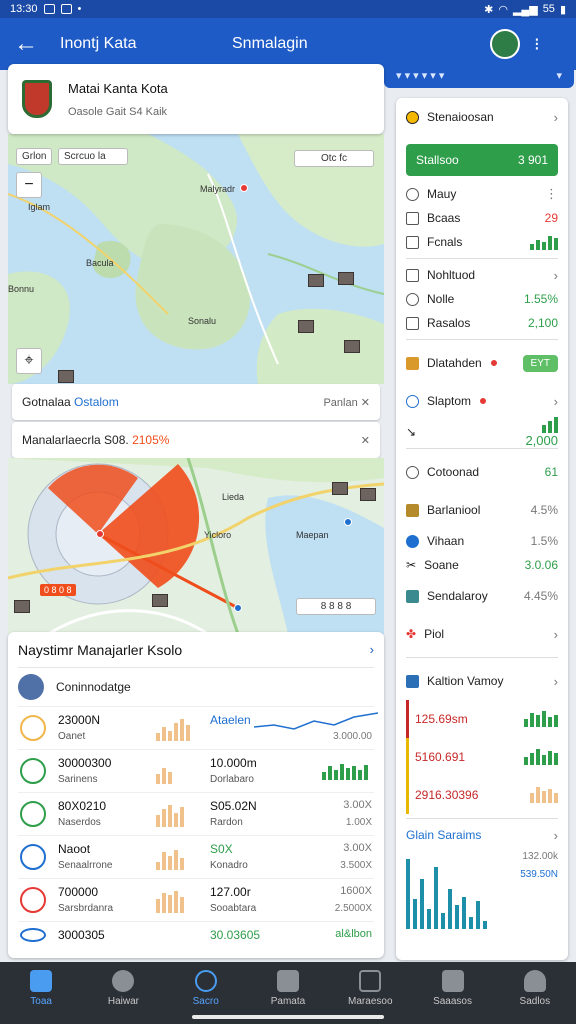 This screenshot has width=576, height=1024. Describe the element at coordinates (444, 218) in the screenshot. I see `item-label: Bcaas` at that location.